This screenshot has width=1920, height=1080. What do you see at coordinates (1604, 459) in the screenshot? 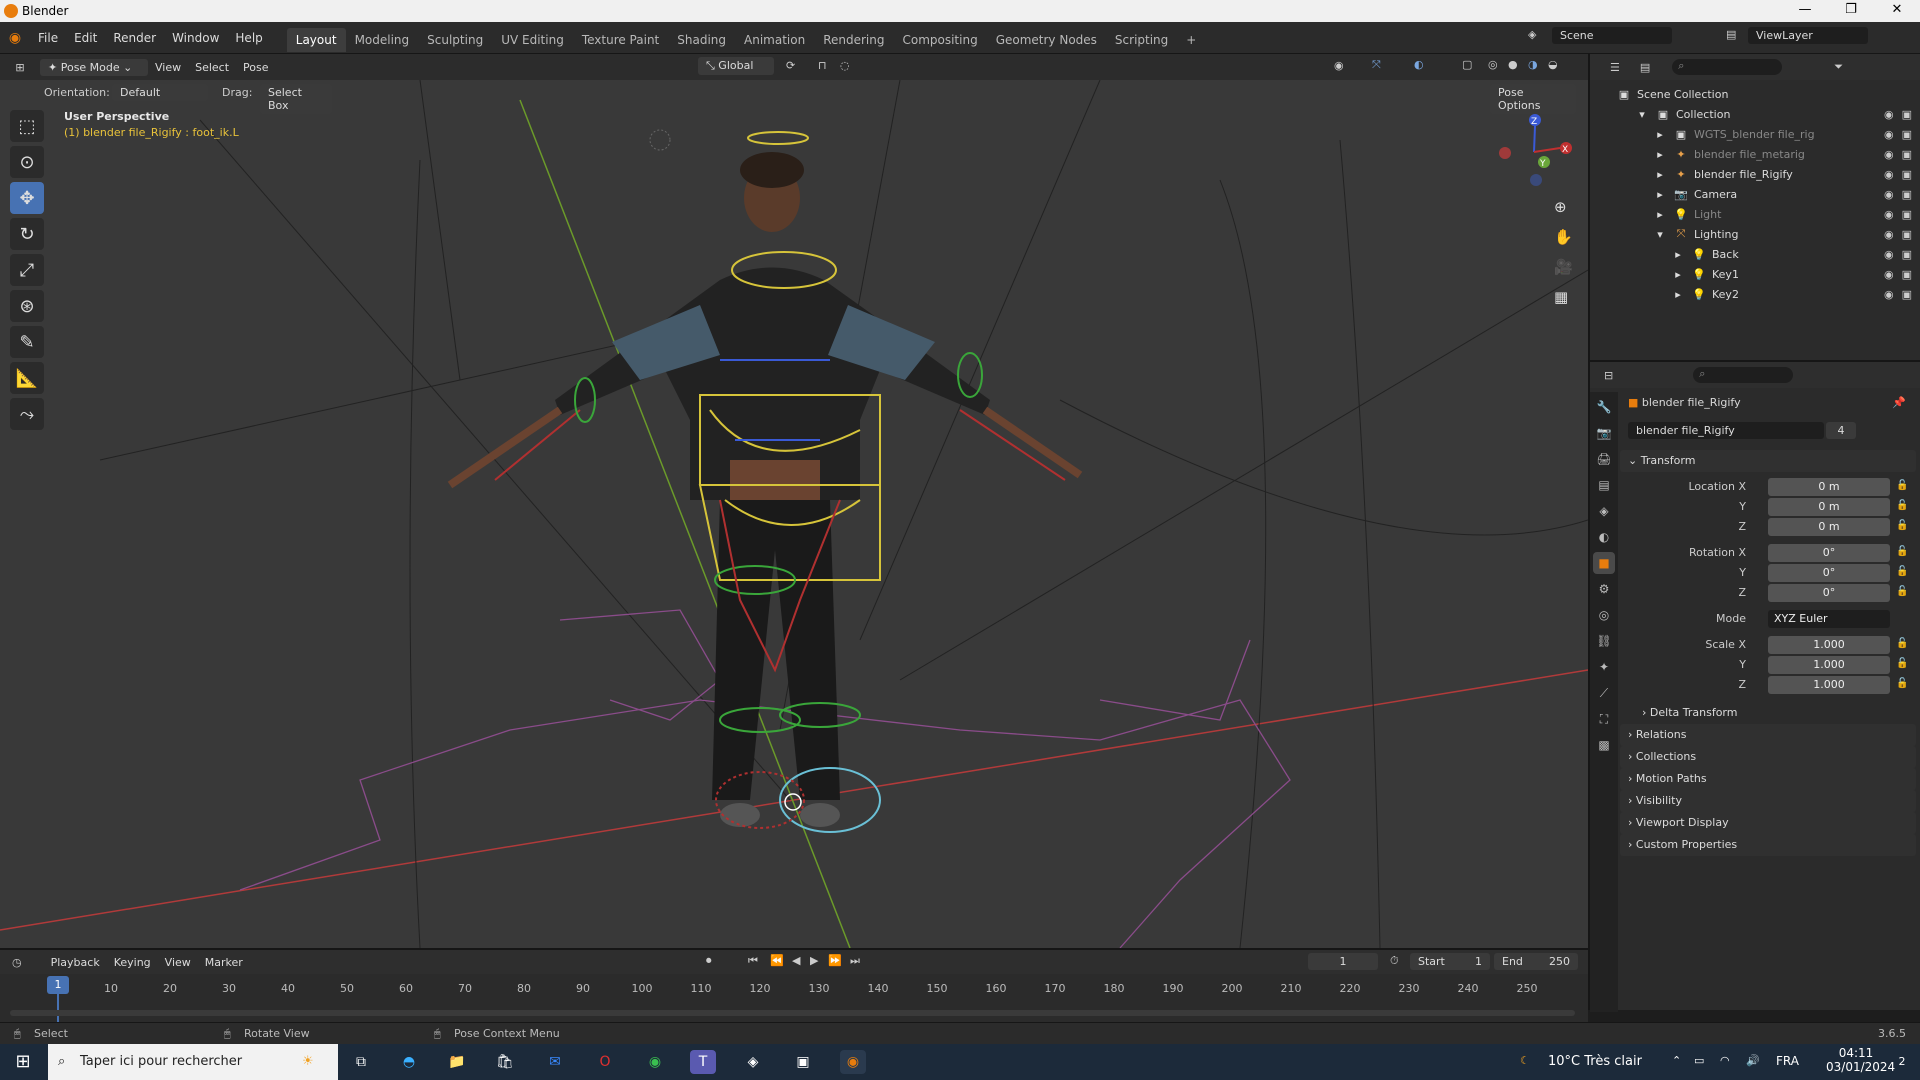
I see `output-tab-icon: 🖨` at bounding box center [1604, 459].